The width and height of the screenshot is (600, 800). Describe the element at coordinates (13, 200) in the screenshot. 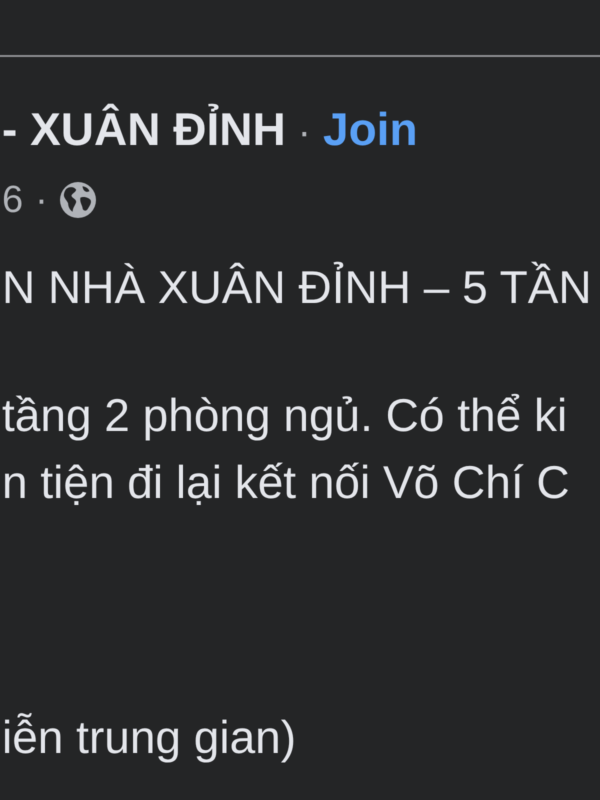

I see `timestamp-link: 6` at that location.